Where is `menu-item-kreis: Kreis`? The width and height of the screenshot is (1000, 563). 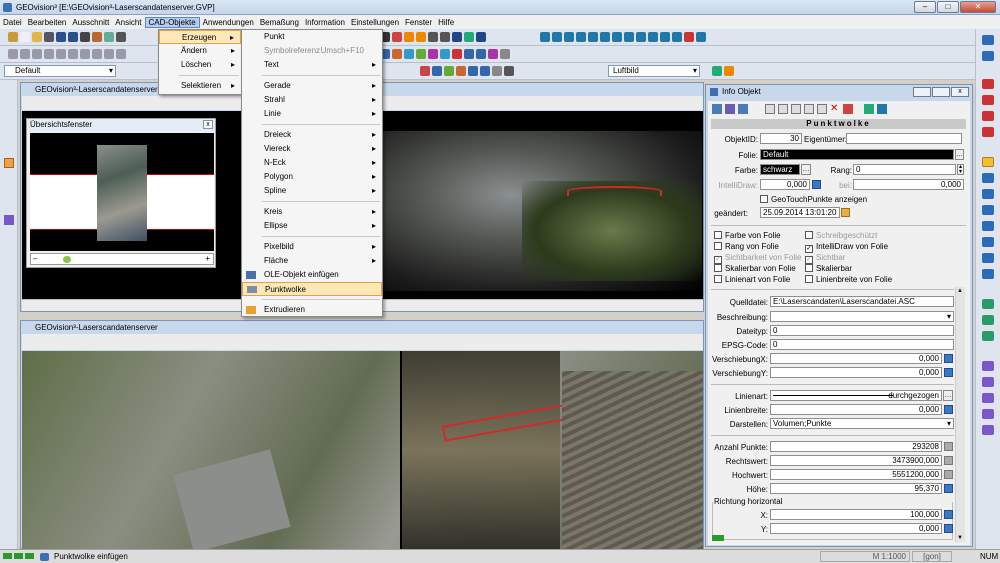
menu-item-kreis: Kreis is located at coordinates (312, 212).